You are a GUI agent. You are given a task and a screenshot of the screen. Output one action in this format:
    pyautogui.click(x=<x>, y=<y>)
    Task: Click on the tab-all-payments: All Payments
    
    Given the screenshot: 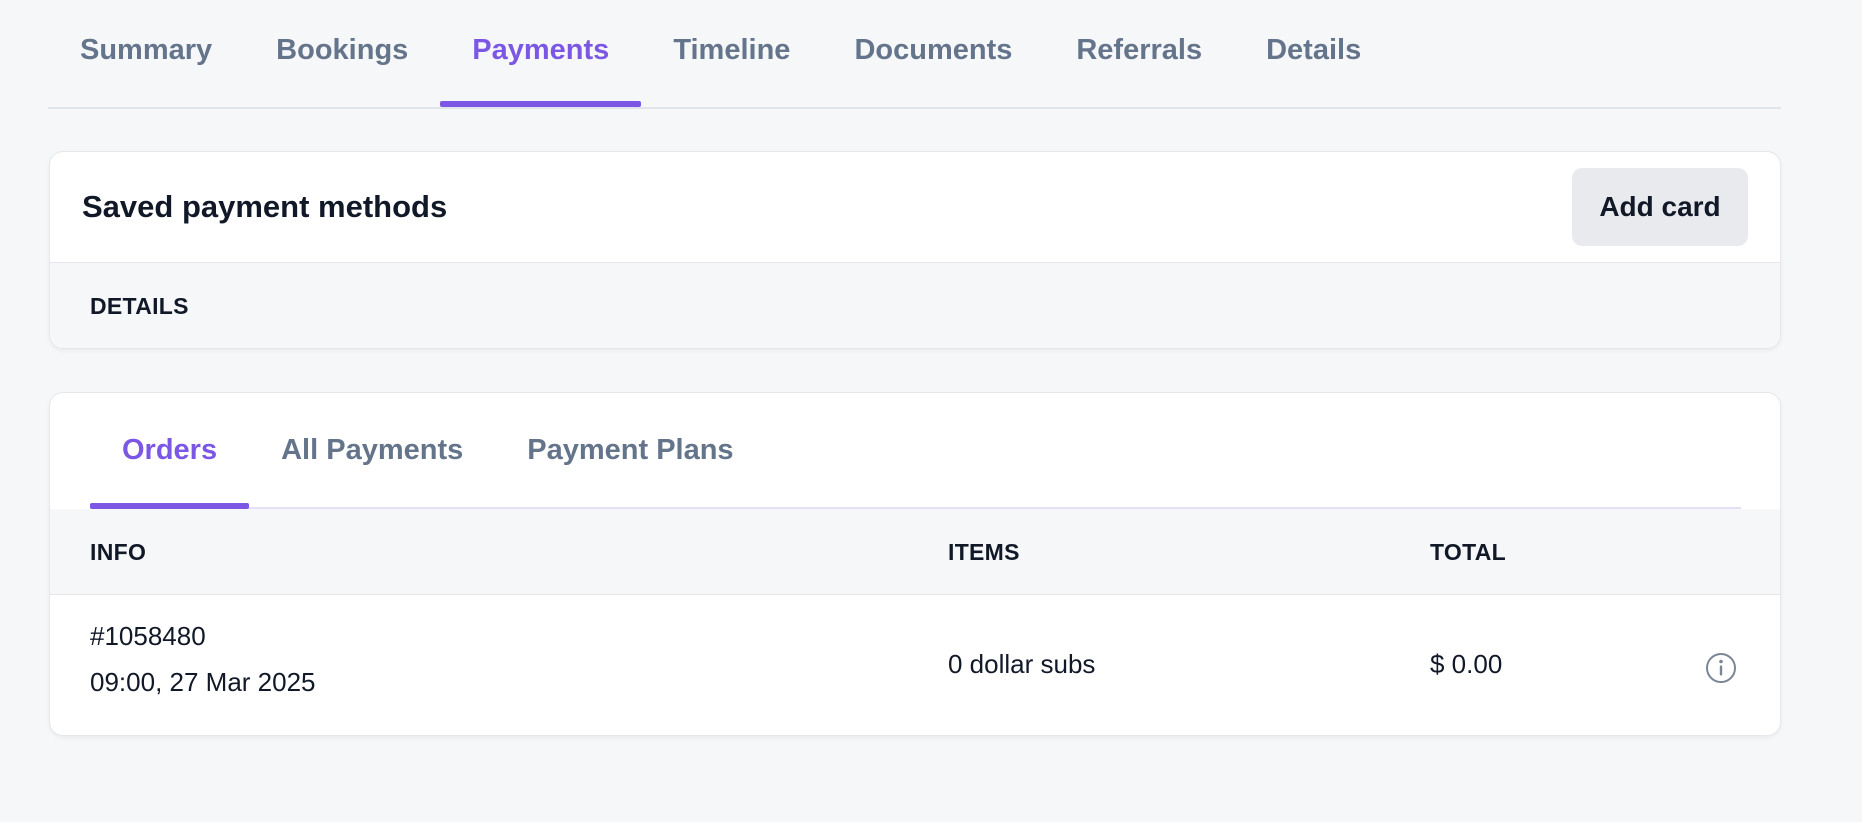 What is the action you would take?
    pyautogui.click(x=372, y=450)
    